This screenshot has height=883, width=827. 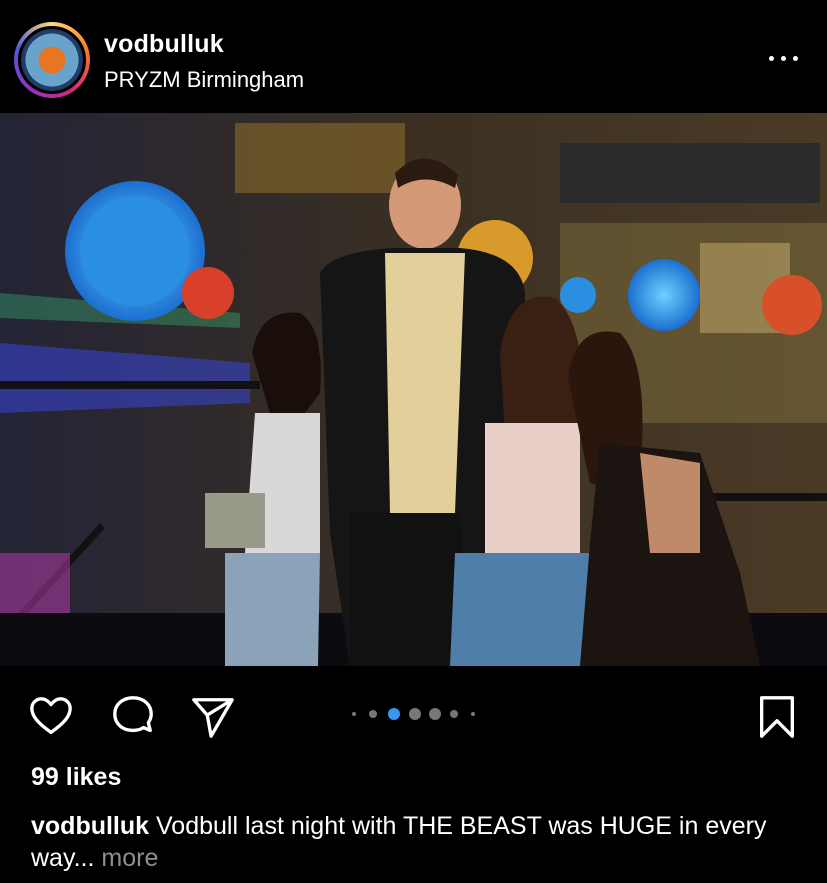 What do you see at coordinates (204, 80) in the screenshot?
I see `post-location: PRYZM Birmingham` at bounding box center [204, 80].